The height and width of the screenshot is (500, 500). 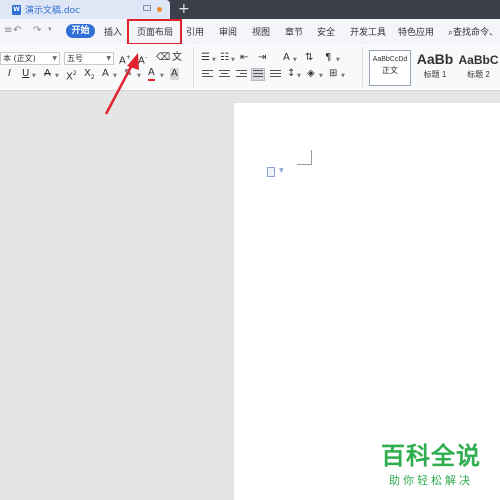 I want to click on watermark-subtitle: 助你轻松解决, so click(x=431, y=480).